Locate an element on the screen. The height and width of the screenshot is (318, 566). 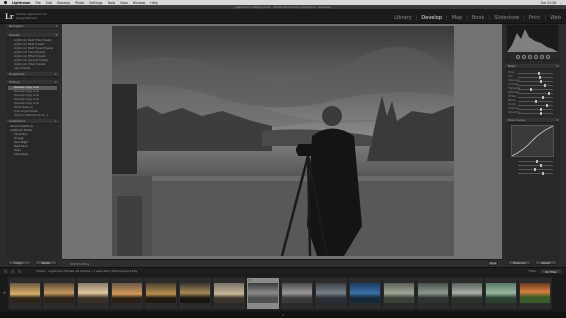
done-button: Done is located at coordinates (493, 263).